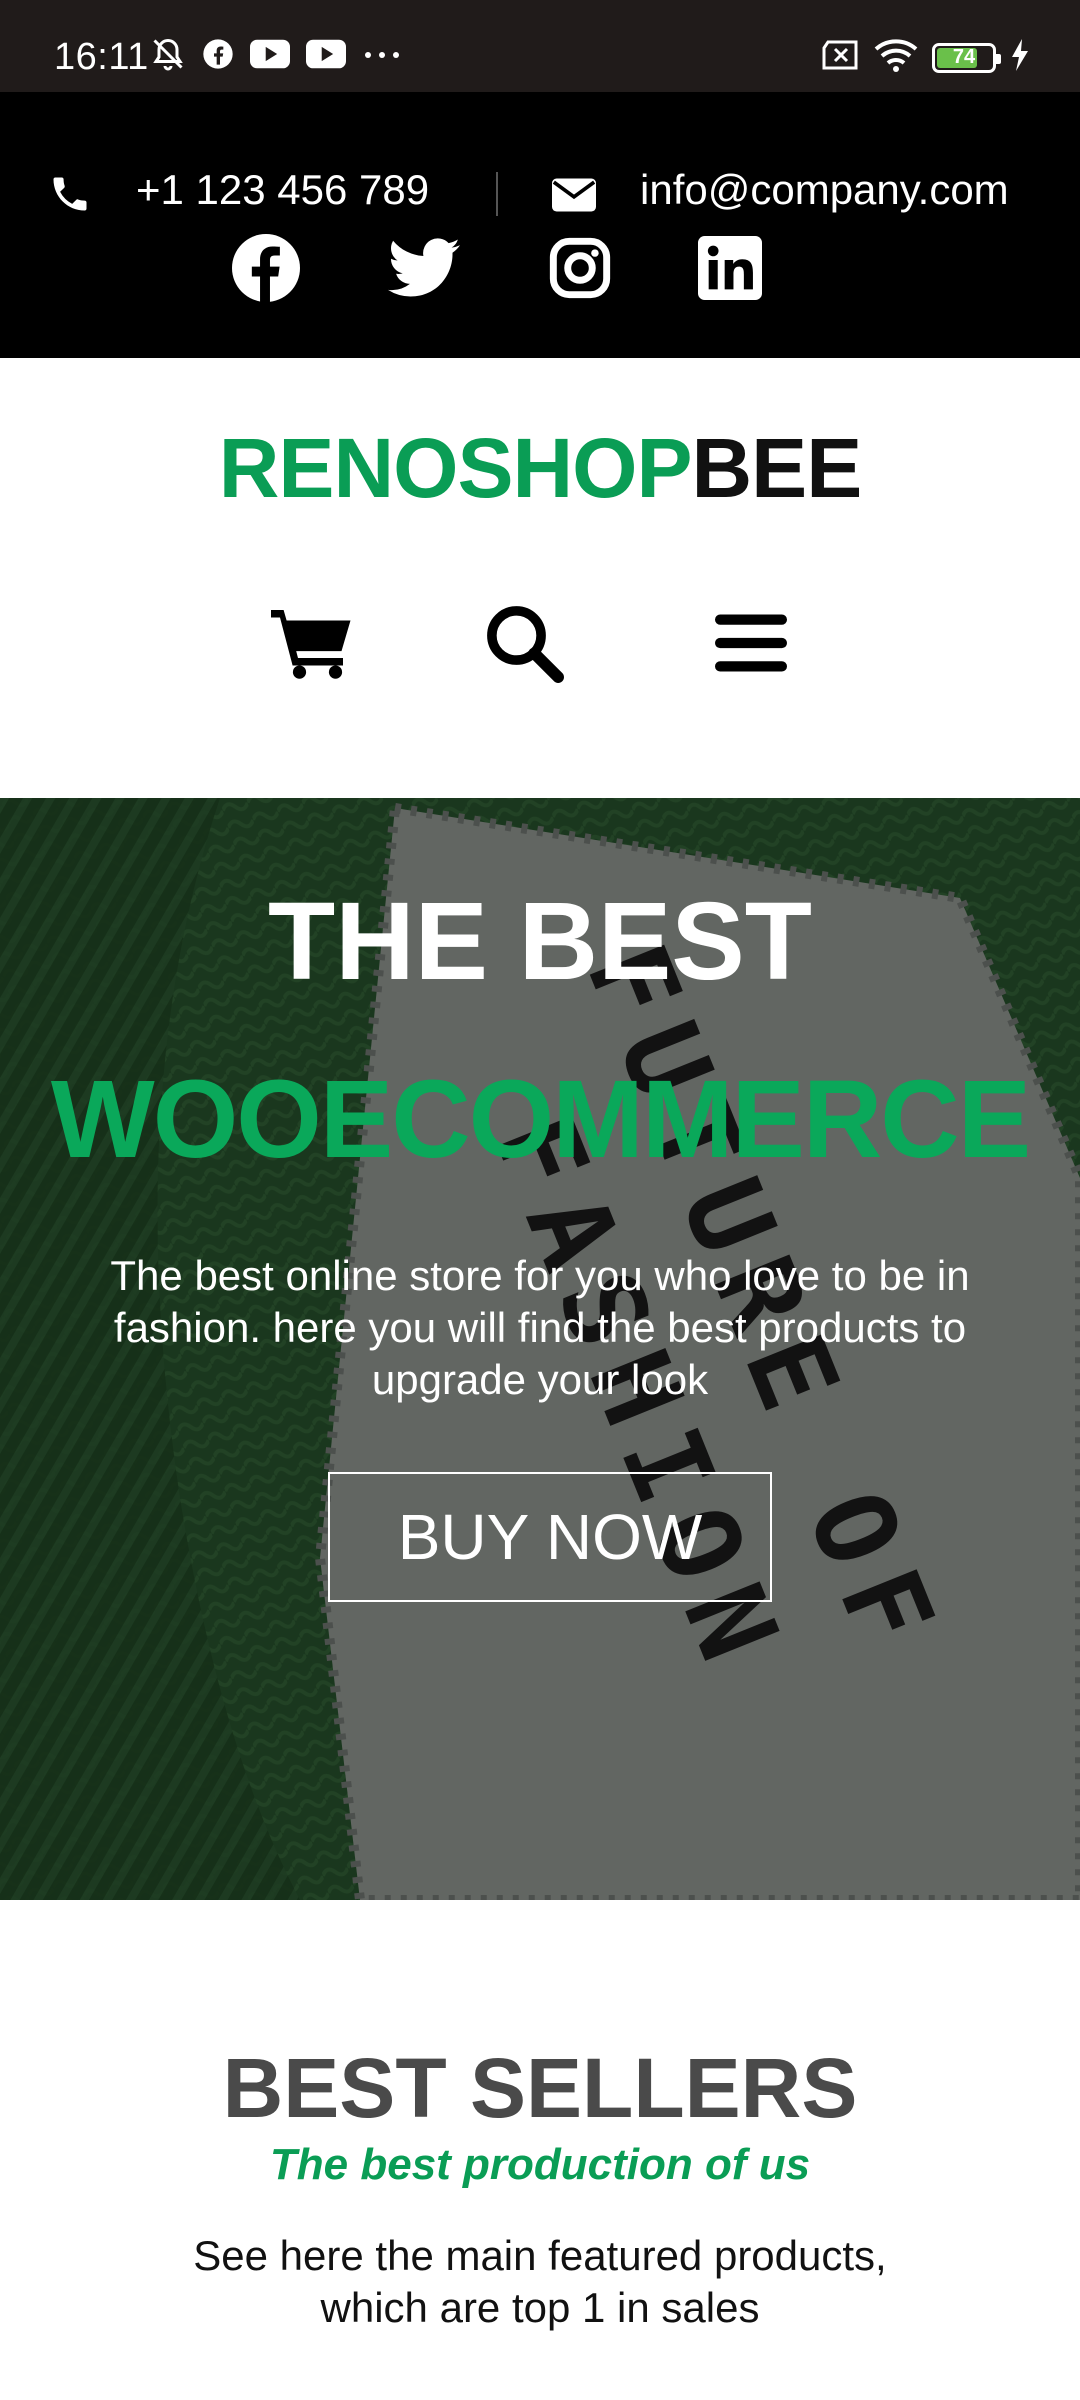 Image resolution: width=1080 pixels, height=2400 pixels. Describe the element at coordinates (540, 1119) in the screenshot. I see `hero-title-line2: WOOECOMMERCE` at that location.